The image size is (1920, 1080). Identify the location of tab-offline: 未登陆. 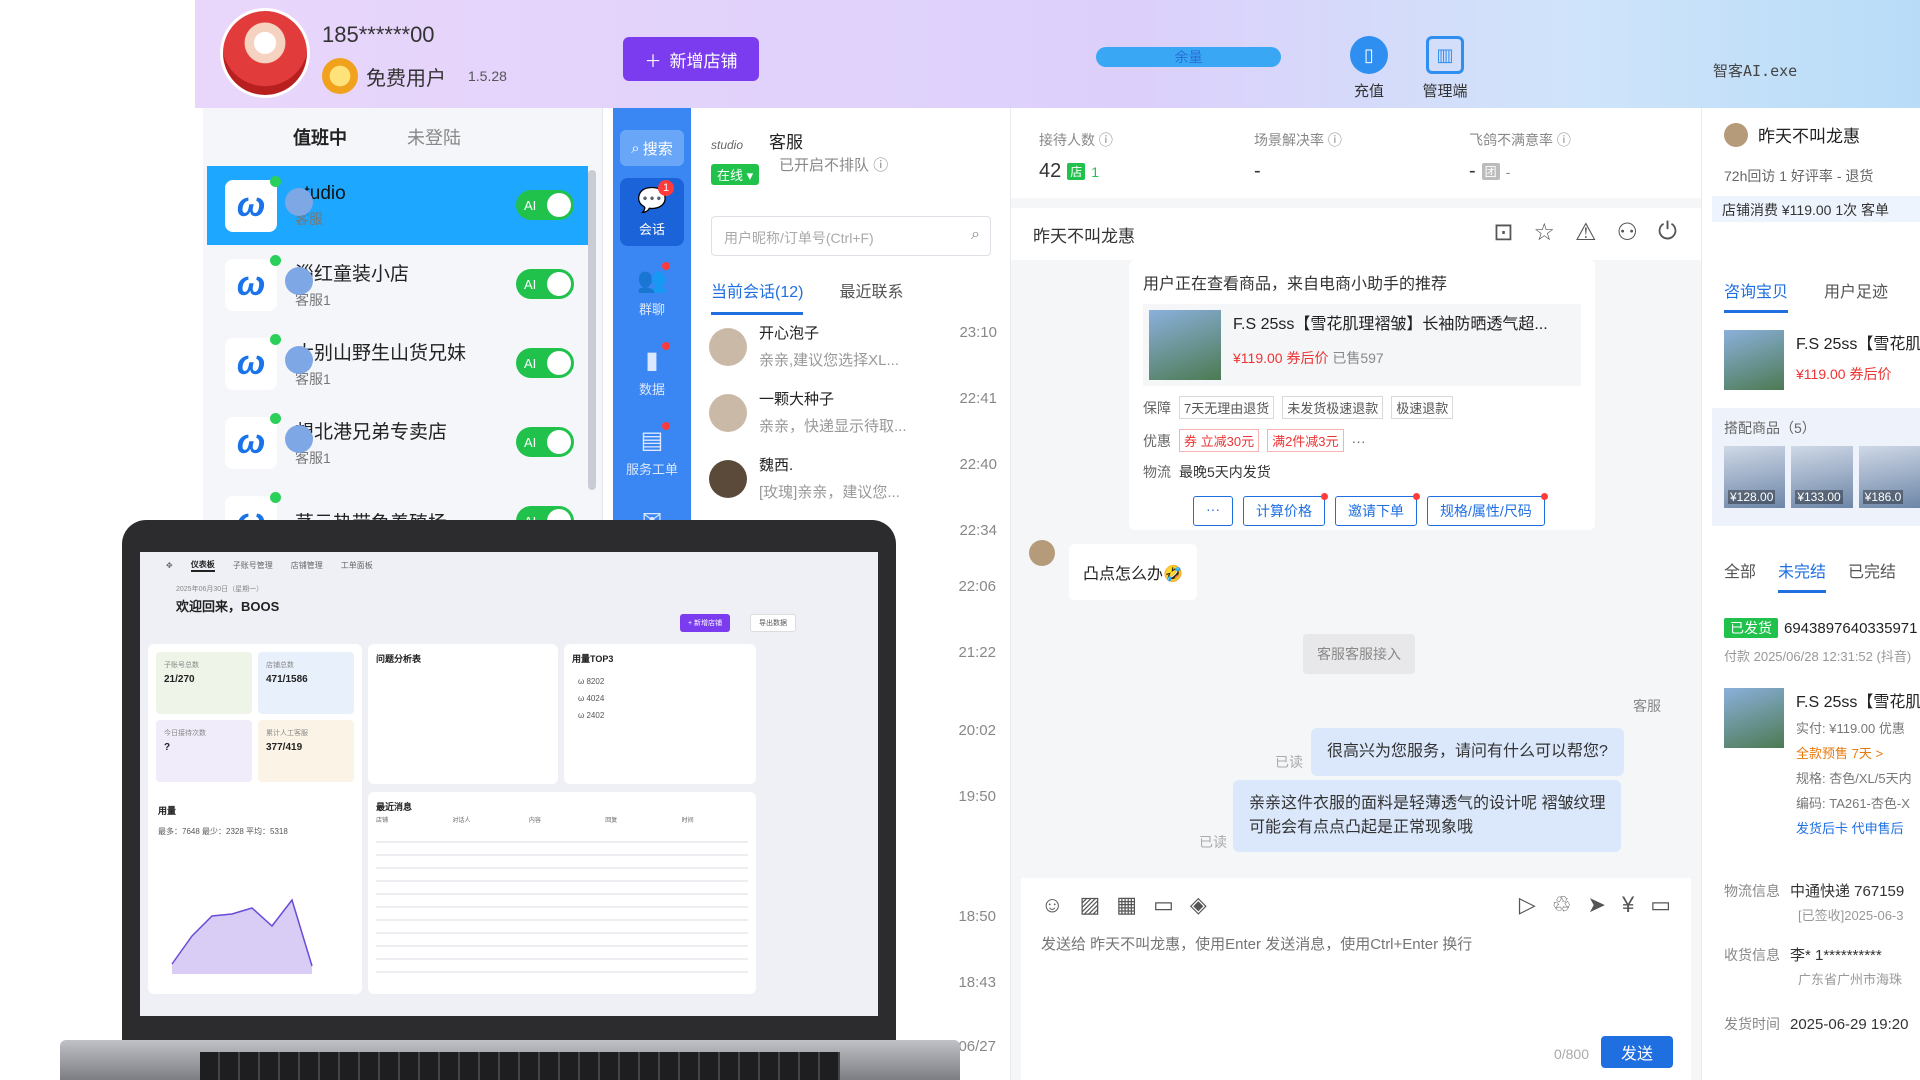
(434, 145).